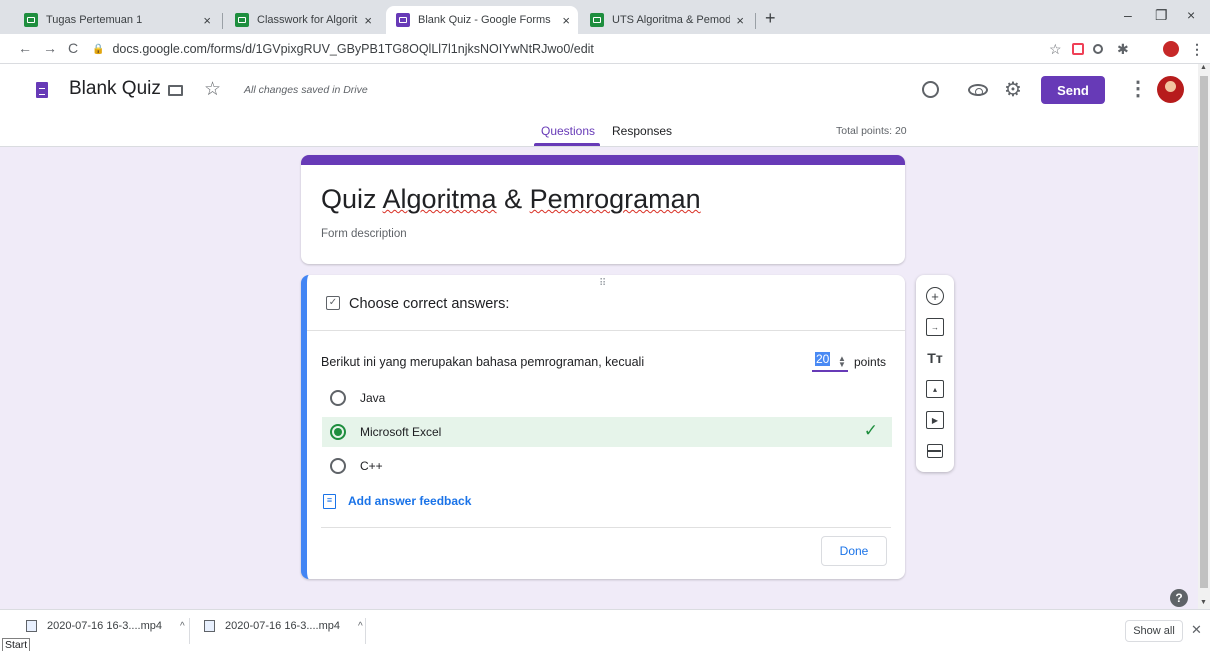 The height and width of the screenshot is (651, 1210). What do you see at coordinates (935, 296) in the screenshot?
I see `add-question-icon: +` at bounding box center [935, 296].